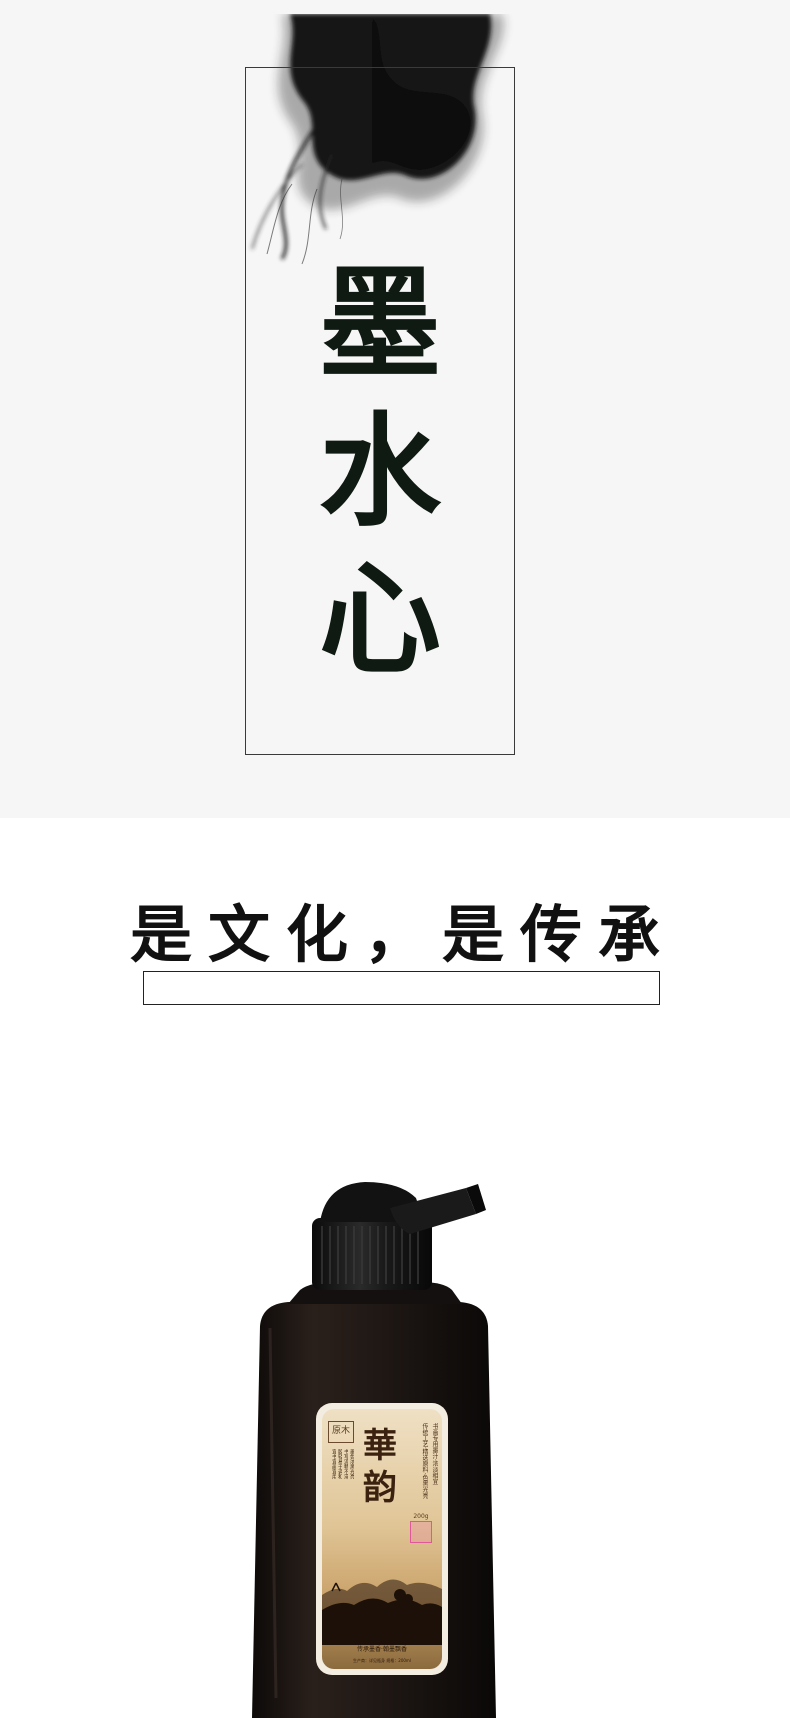  I want to click on label-text: 书写流畅不滞, so click(345, 1464).